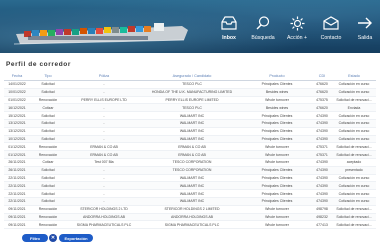 The image size is (380, 246). What do you see at coordinates (354, 76) in the screenshot?
I see `col-header-estado: Estado` at bounding box center [354, 76].